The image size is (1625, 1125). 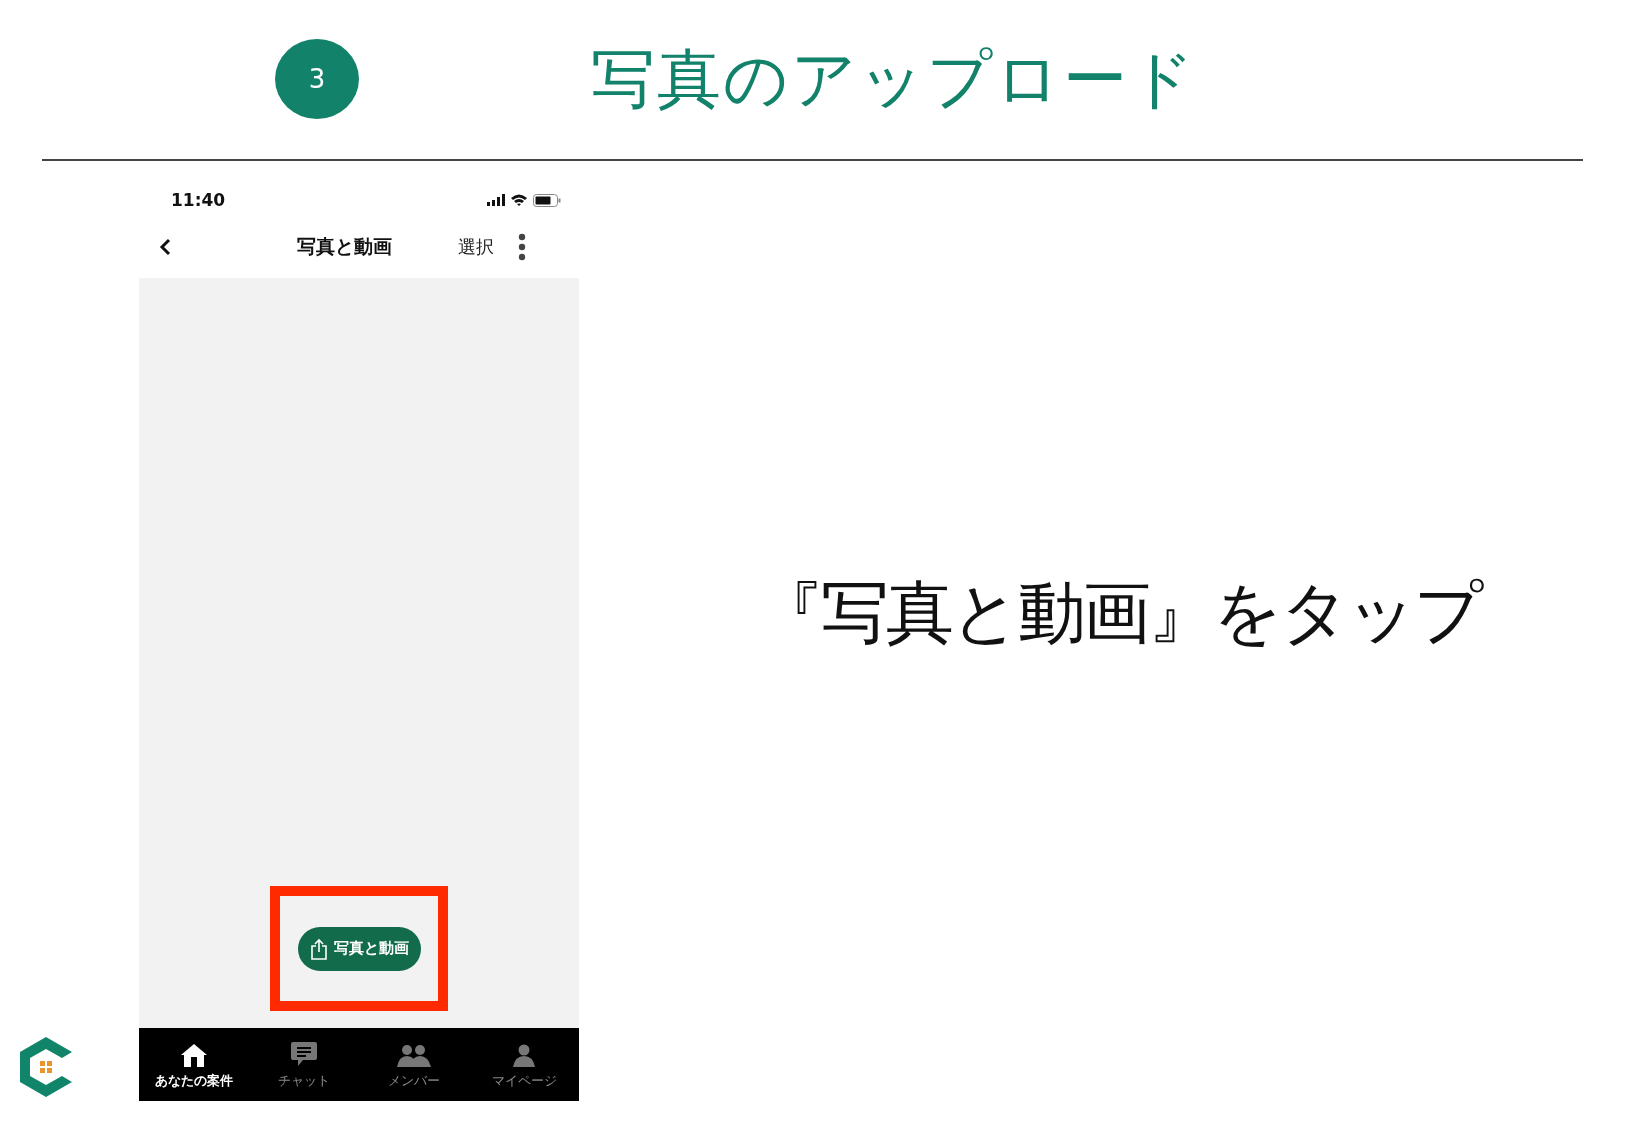 I want to click on tab-item: あなたの案件, so click(x=194, y=1064).